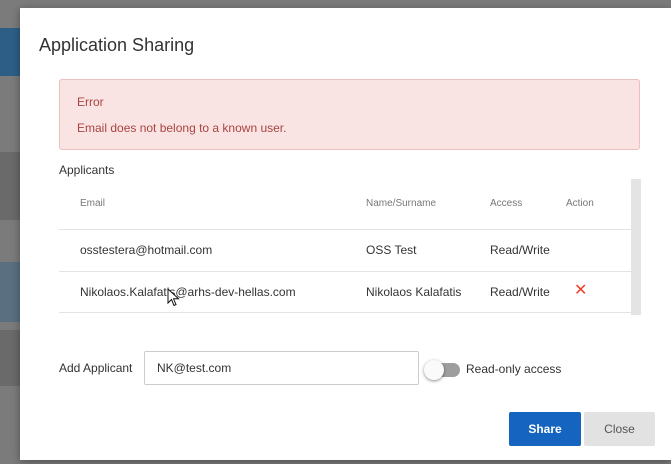  I want to click on readonly-toggle, so click(442, 370).